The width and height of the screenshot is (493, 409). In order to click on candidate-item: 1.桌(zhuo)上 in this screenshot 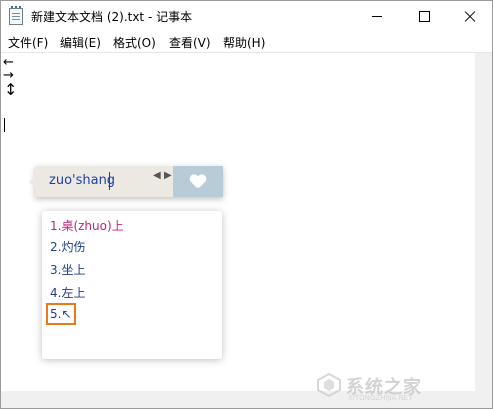, I will do `click(87, 225)`.